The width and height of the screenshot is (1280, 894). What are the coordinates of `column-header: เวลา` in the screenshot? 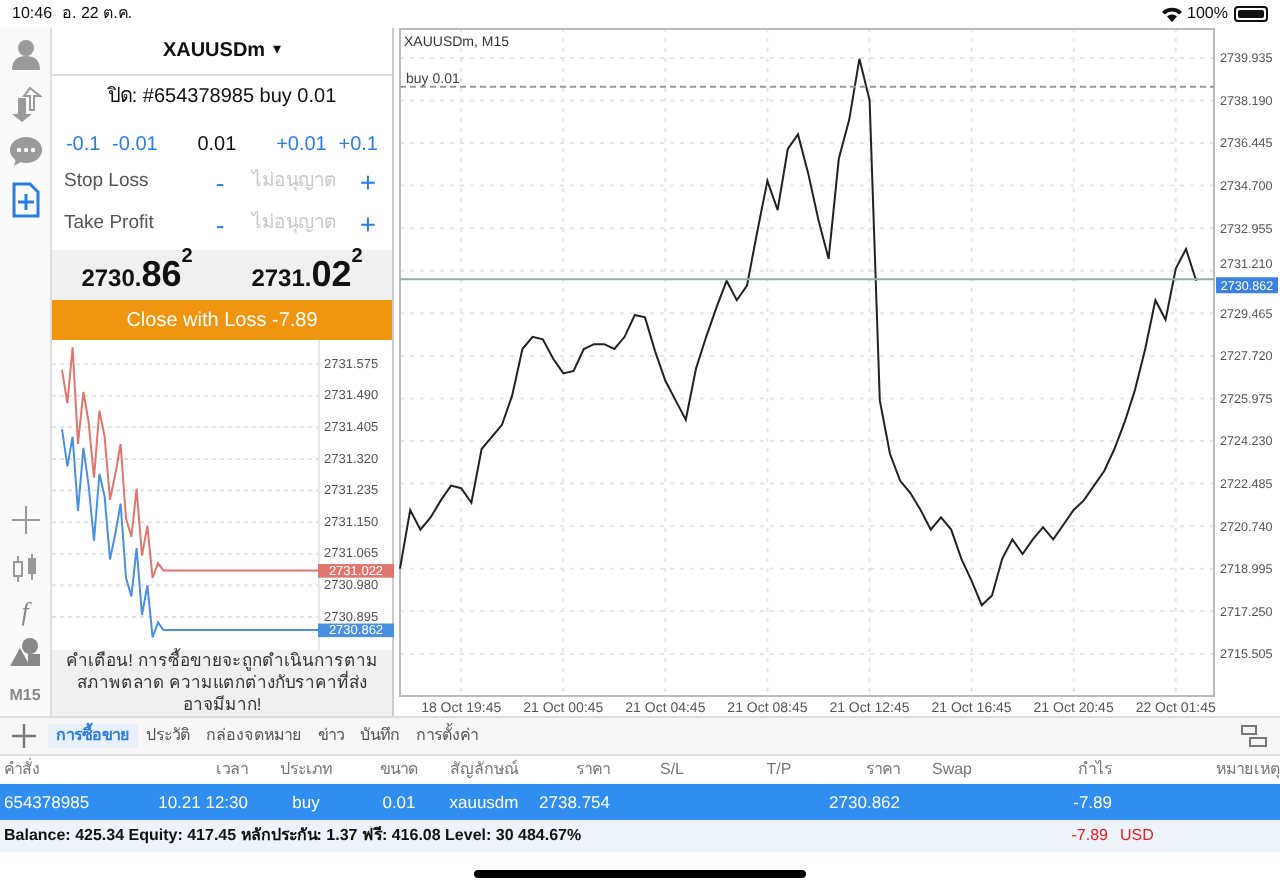 It's located at (196, 770).